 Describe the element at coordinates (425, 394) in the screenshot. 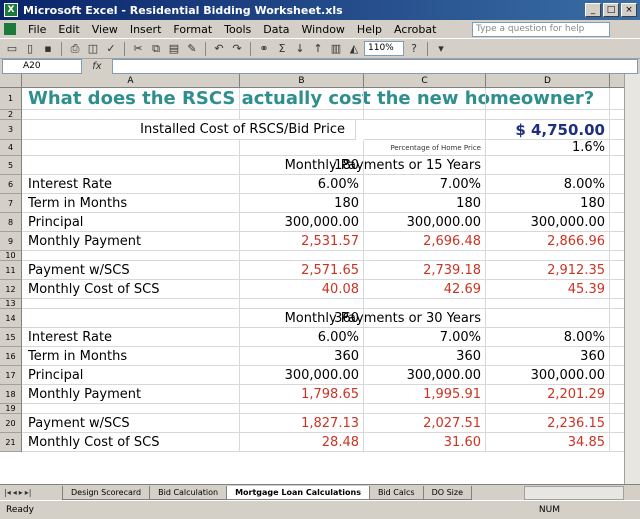

I see `cell-c: 1,995.91` at that location.